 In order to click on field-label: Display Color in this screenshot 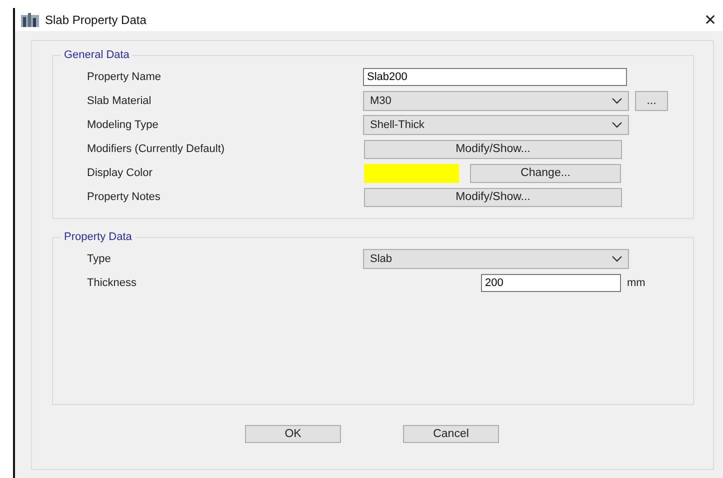, I will do `click(120, 173)`.